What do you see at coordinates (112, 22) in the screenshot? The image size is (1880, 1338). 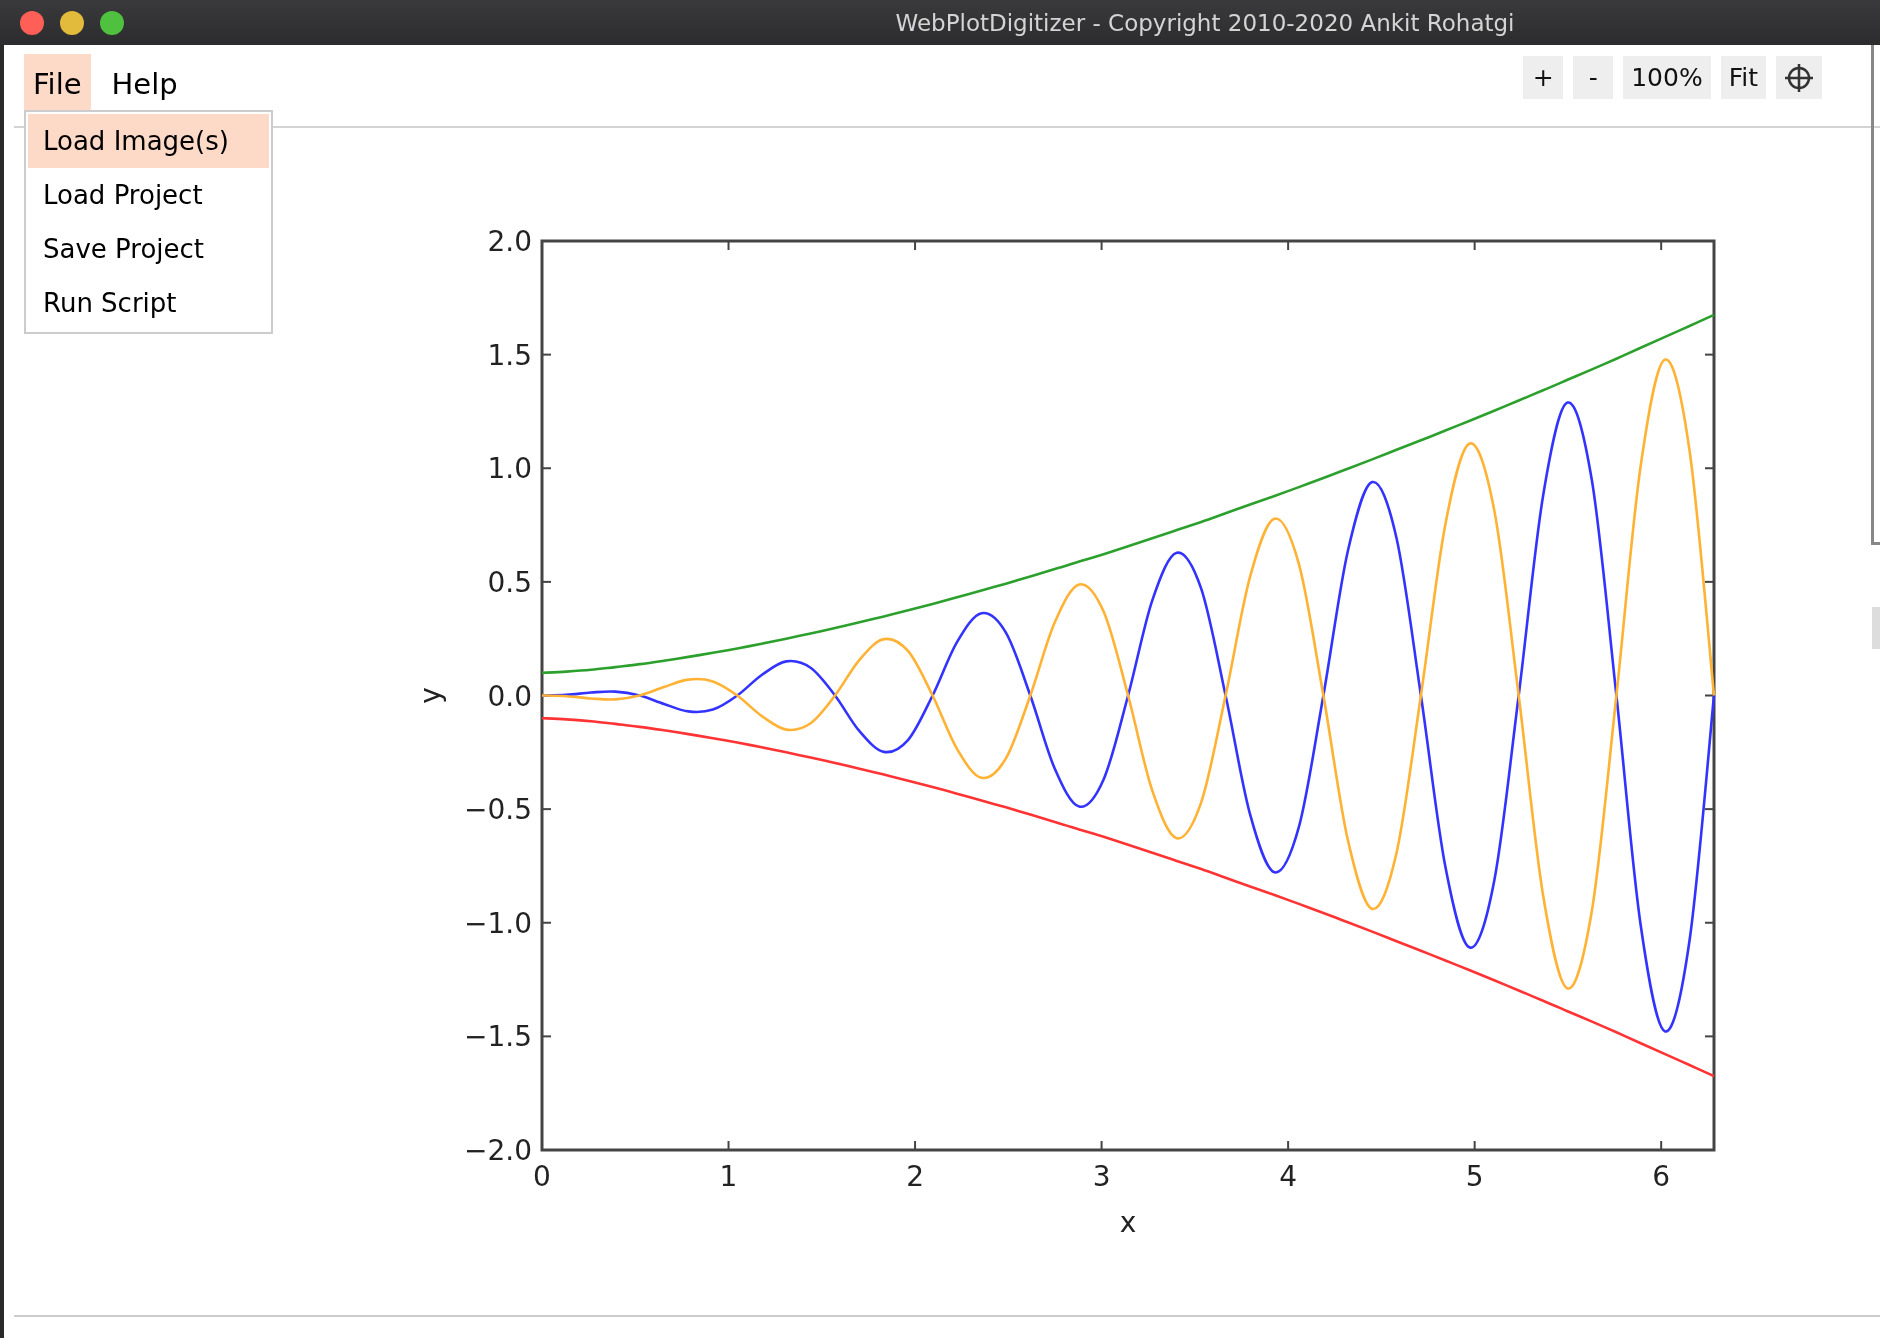 I see `zoom-button` at bounding box center [112, 22].